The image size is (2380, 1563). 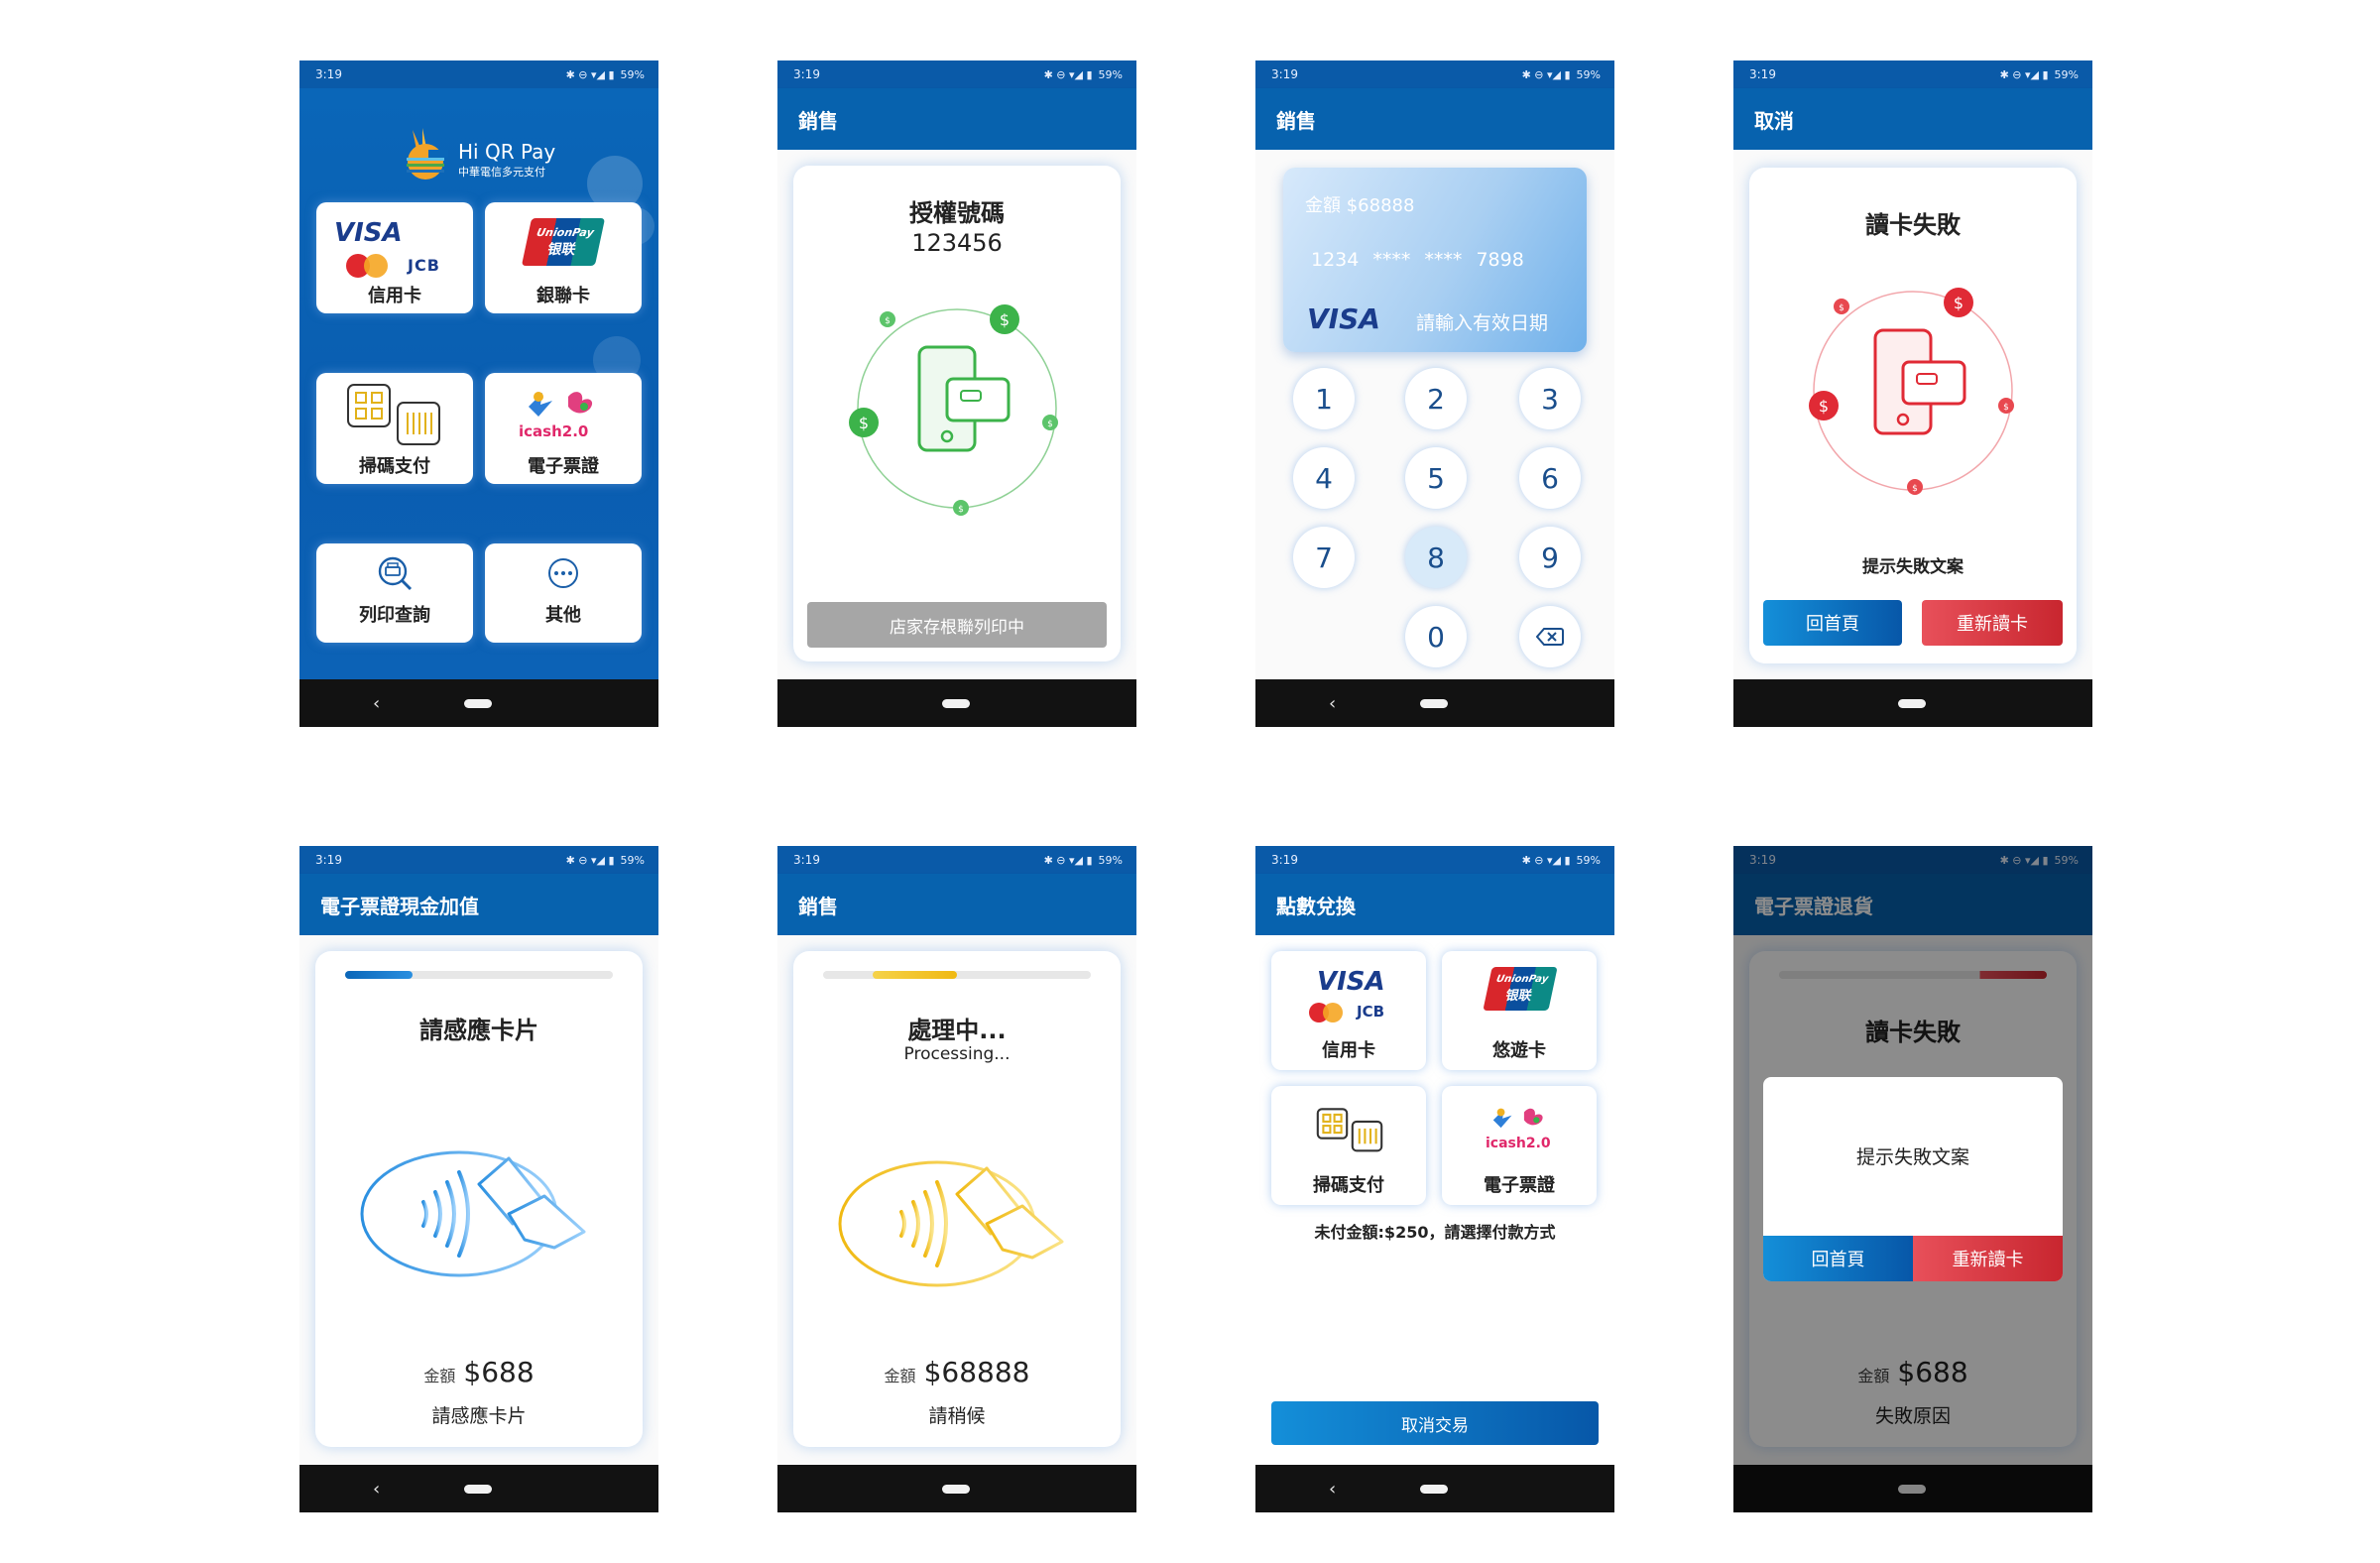 What do you see at coordinates (1417, 260) in the screenshot?
I see `card-number: 1234 **** **** 7898` at bounding box center [1417, 260].